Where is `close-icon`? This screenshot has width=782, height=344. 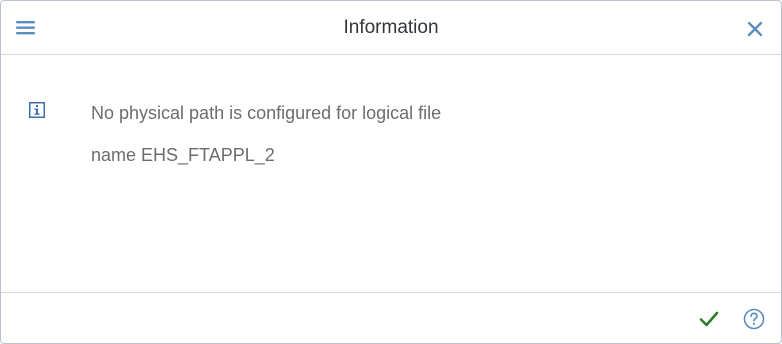
close-icon is located at coordinates (755, 29).